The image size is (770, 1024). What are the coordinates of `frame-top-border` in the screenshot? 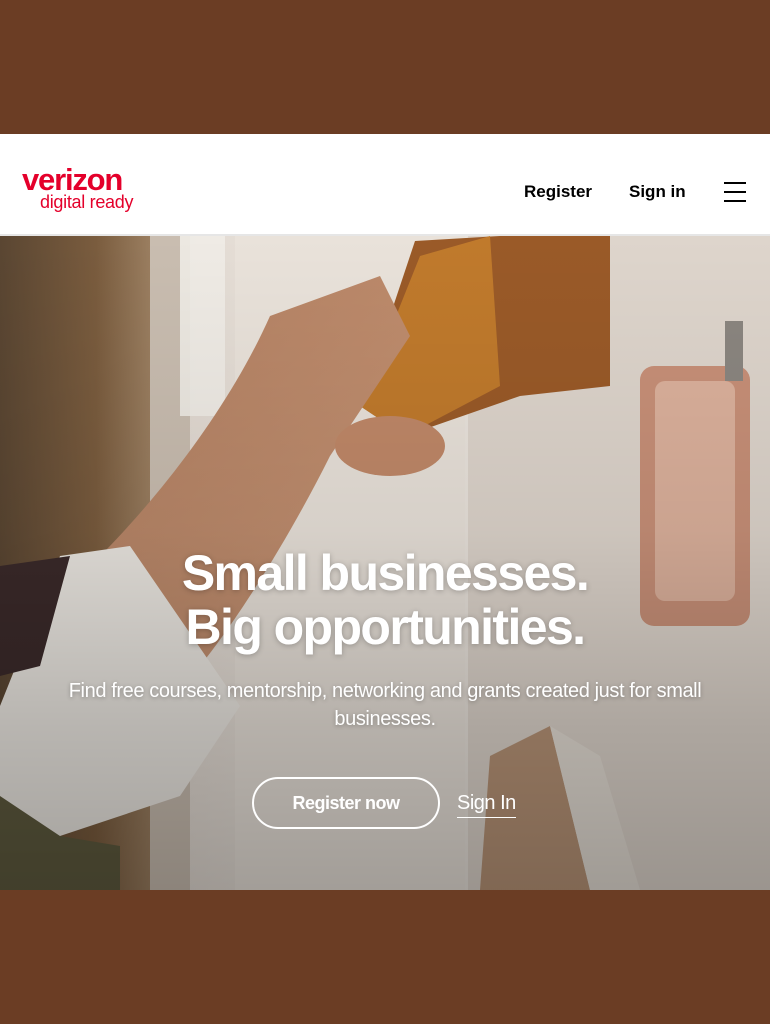 It's located at (385, 67).